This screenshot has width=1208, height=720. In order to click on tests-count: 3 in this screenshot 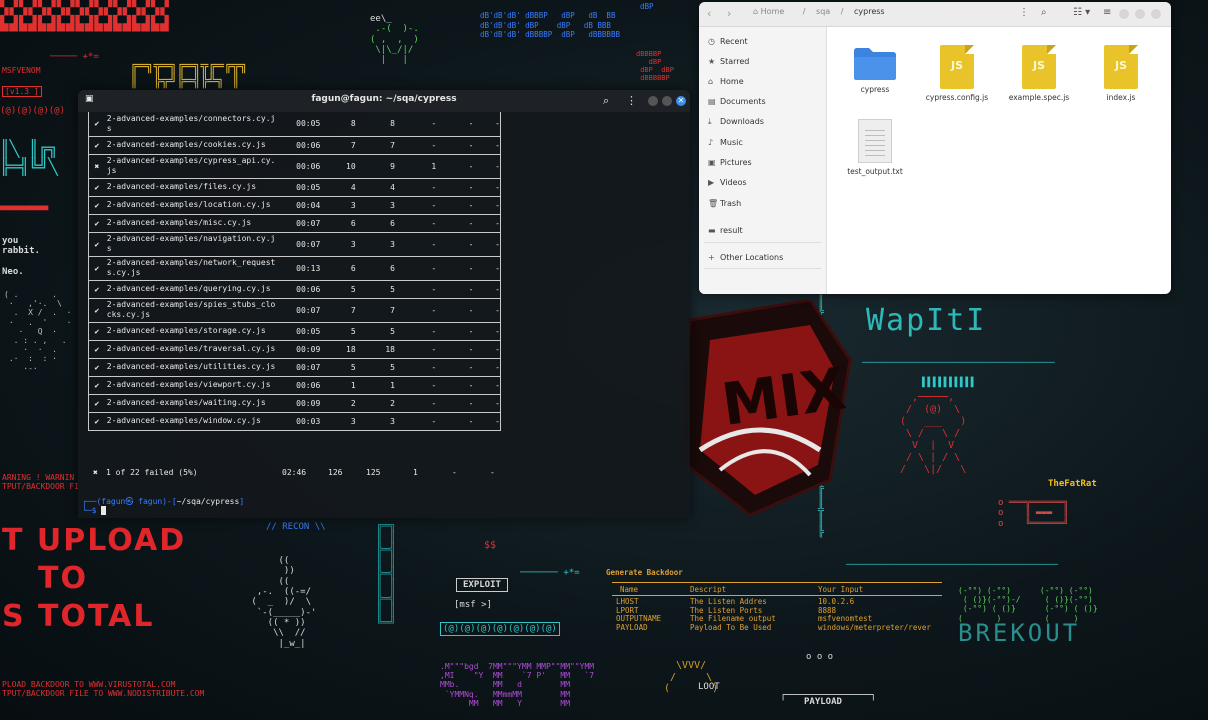, I will do `click(338, 421)`.